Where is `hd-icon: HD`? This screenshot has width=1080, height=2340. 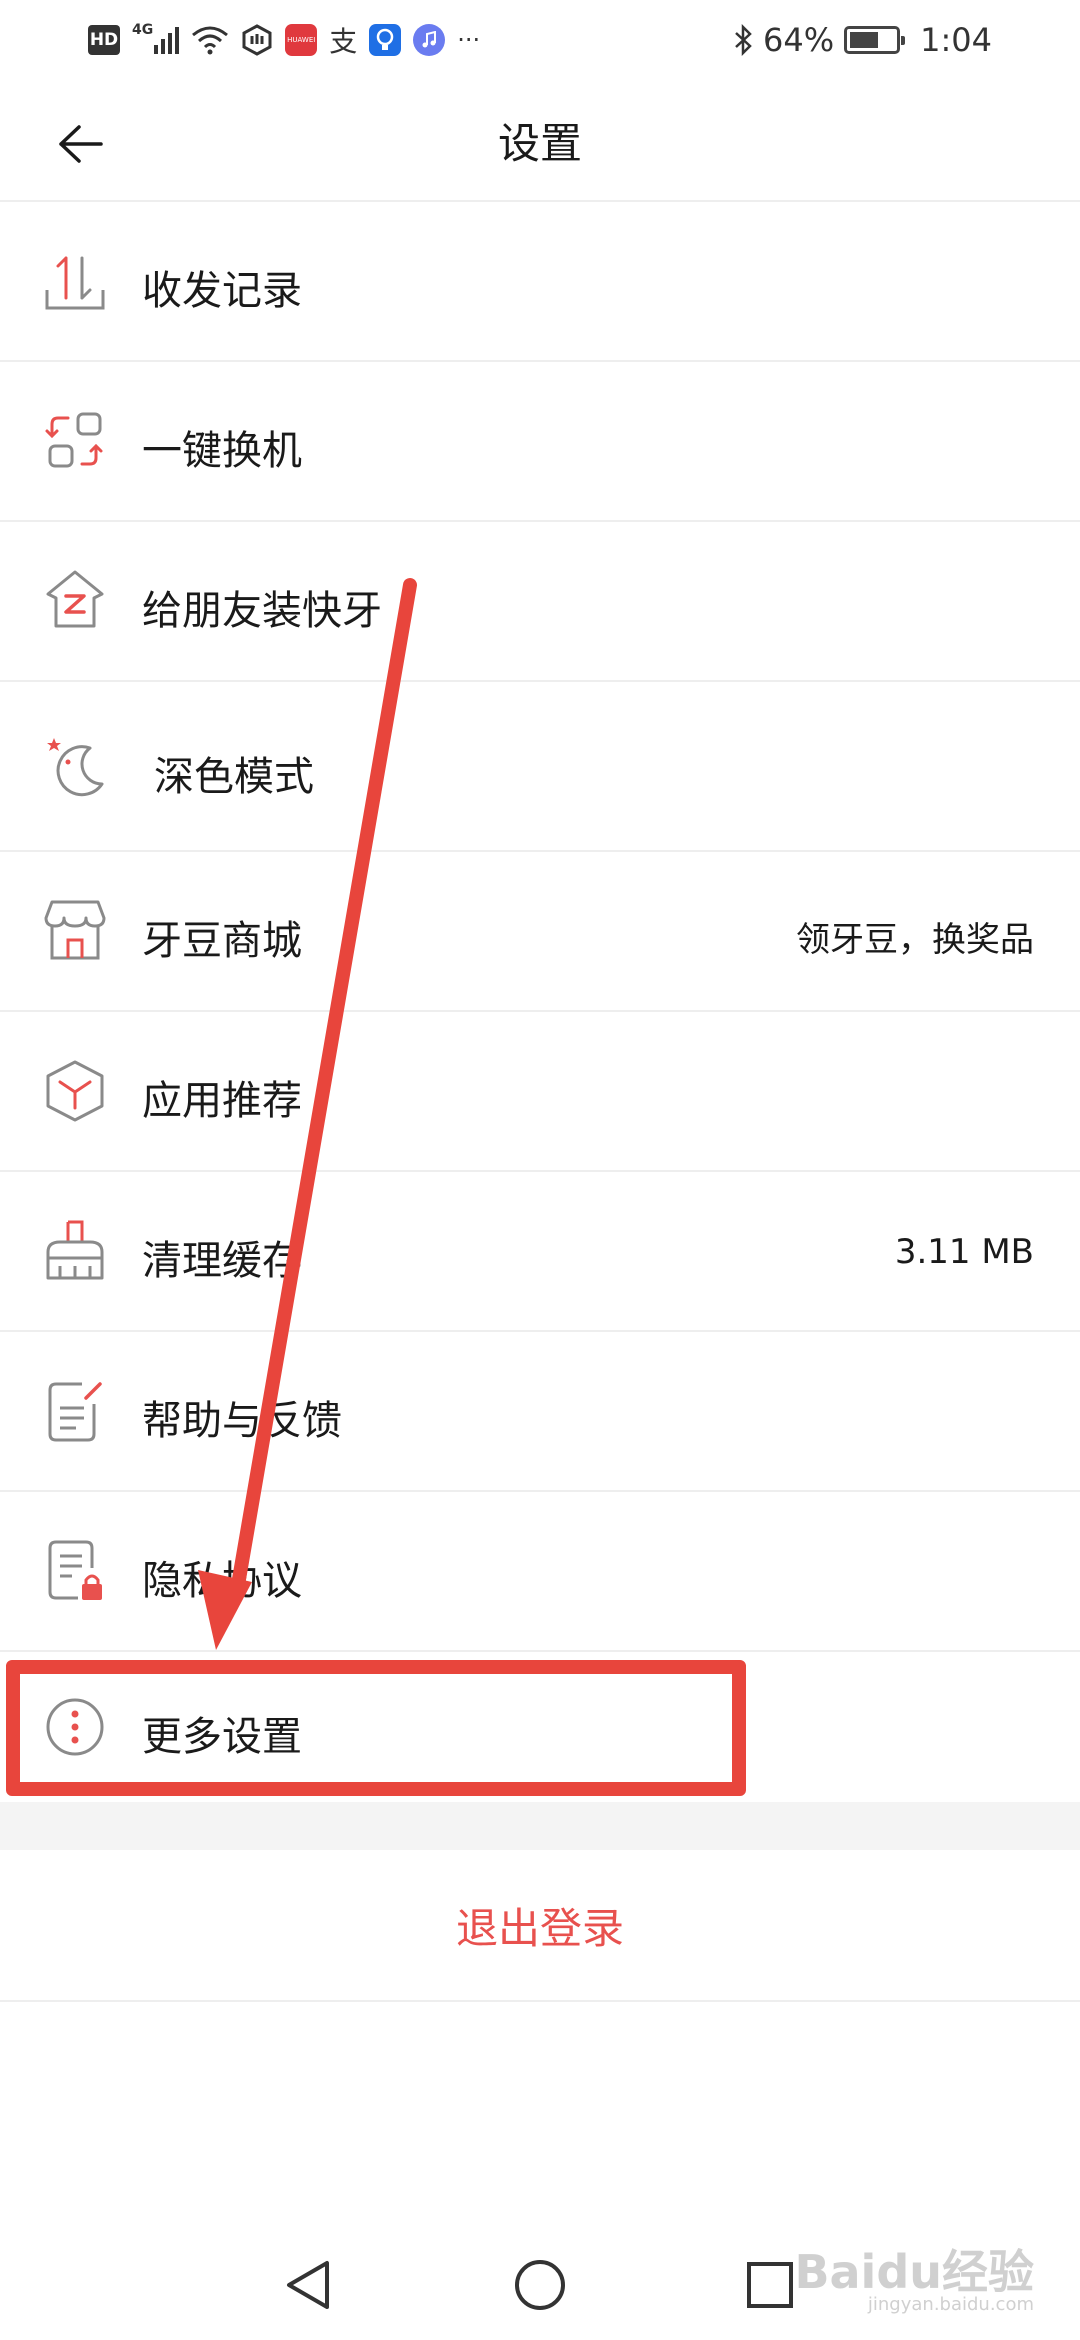
hd-icon: HD is located at coordinates (104, 40).